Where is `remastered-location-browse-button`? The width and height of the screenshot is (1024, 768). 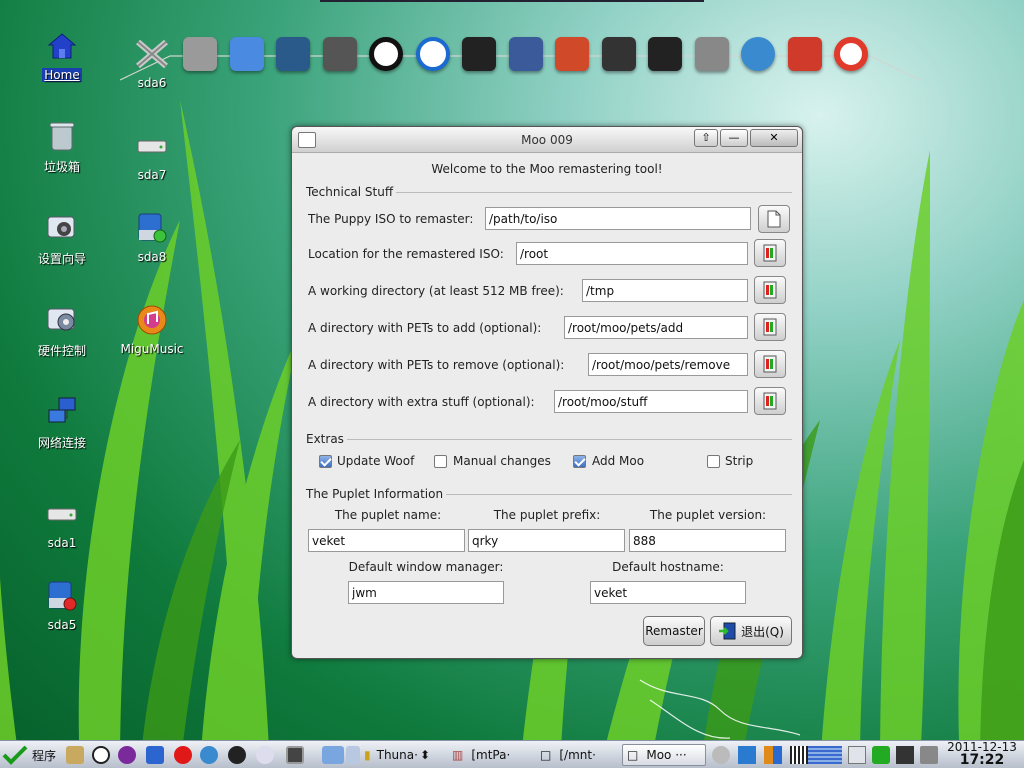
remastered-location-browse-button is located at coordinates (770, 253).